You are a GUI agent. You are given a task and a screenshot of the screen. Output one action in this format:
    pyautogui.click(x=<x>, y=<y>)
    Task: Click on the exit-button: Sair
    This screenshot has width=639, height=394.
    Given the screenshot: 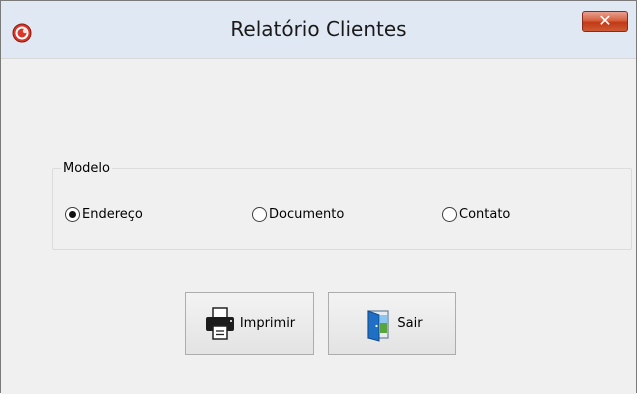 What is the action you would take?
    pyautogui.click(x=392, y=323)
    